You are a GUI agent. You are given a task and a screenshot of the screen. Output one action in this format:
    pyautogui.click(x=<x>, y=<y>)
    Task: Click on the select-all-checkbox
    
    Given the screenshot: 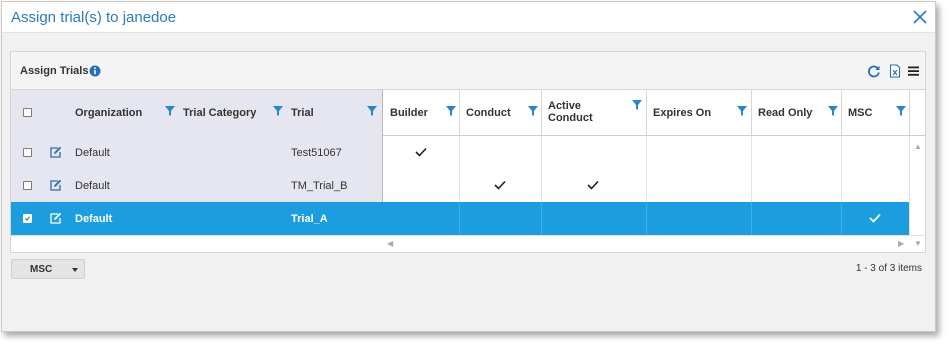 What is the action you would take?
    pyautogui.click(x=27, y=112)
    